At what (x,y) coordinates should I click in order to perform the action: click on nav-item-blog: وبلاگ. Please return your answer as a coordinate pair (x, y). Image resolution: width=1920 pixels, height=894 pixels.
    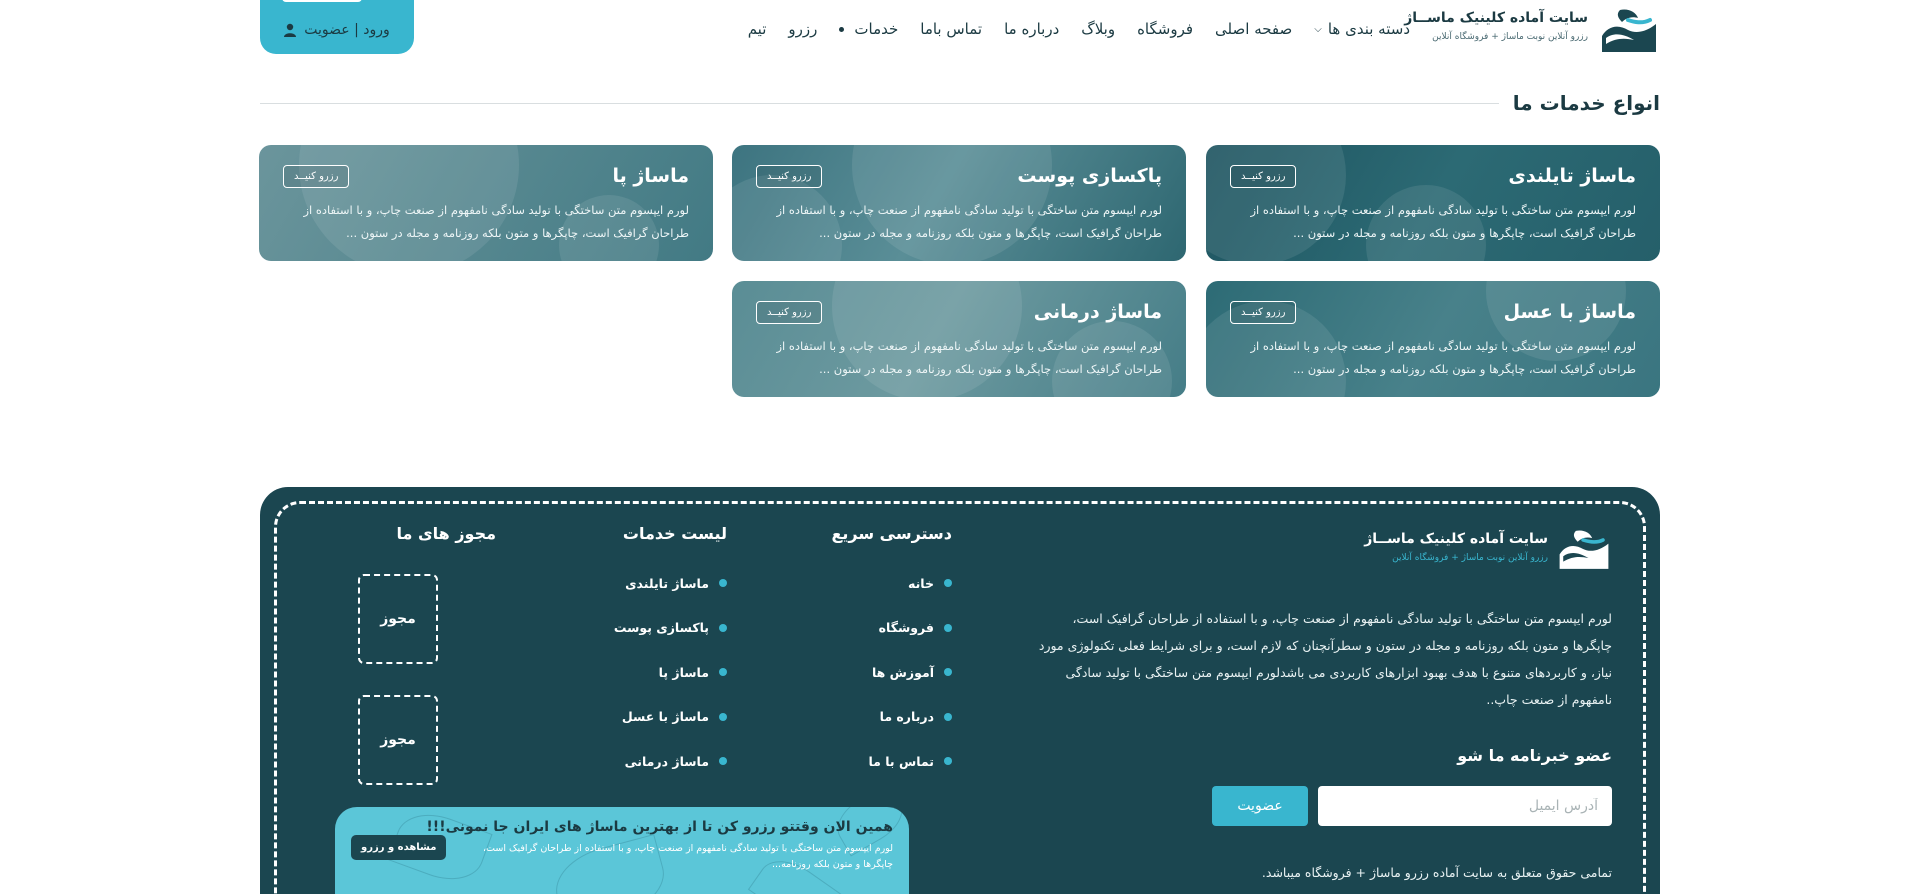
    Looking at the image, I should click on (1098, 29).